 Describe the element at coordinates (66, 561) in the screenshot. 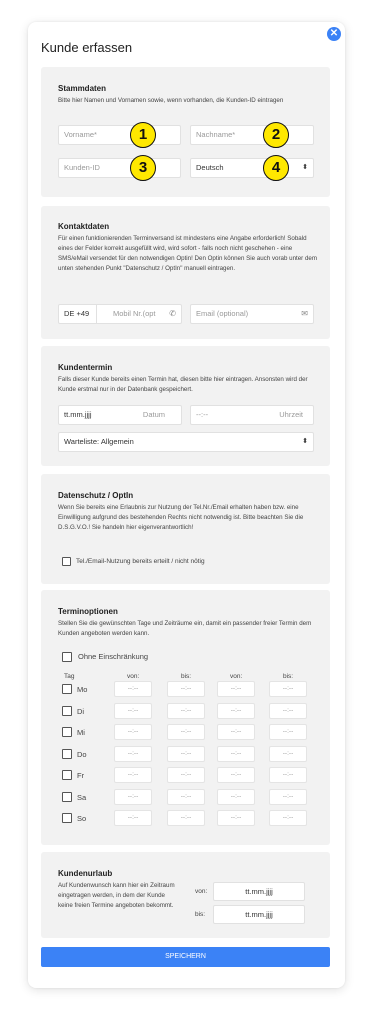

I see `optin-checkbox` at that location.